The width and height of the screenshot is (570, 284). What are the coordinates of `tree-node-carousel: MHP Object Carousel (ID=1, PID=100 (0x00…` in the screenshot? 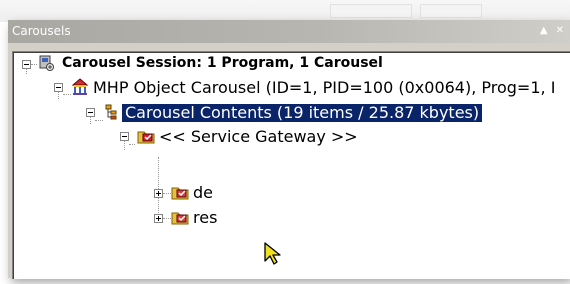 It's located at (324, 88).